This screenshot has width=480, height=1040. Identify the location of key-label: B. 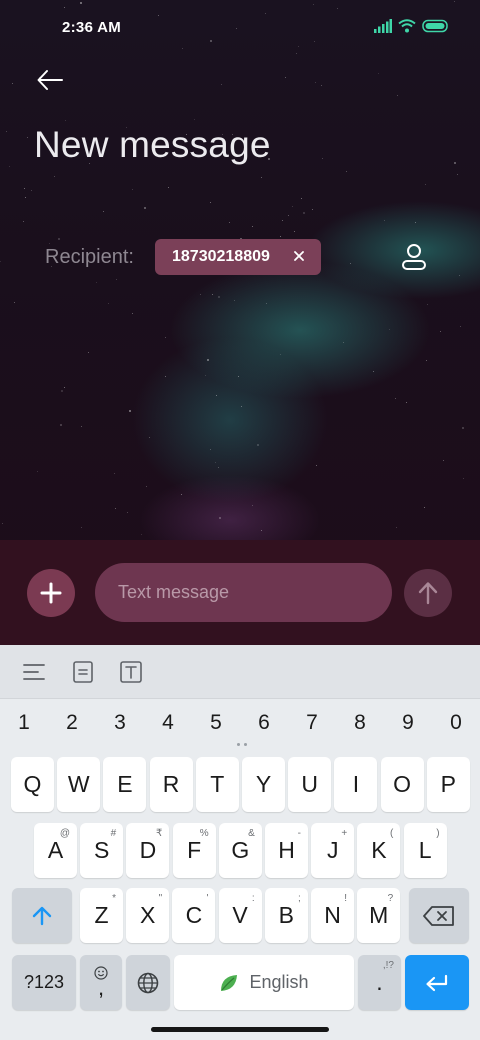
(286, 915).